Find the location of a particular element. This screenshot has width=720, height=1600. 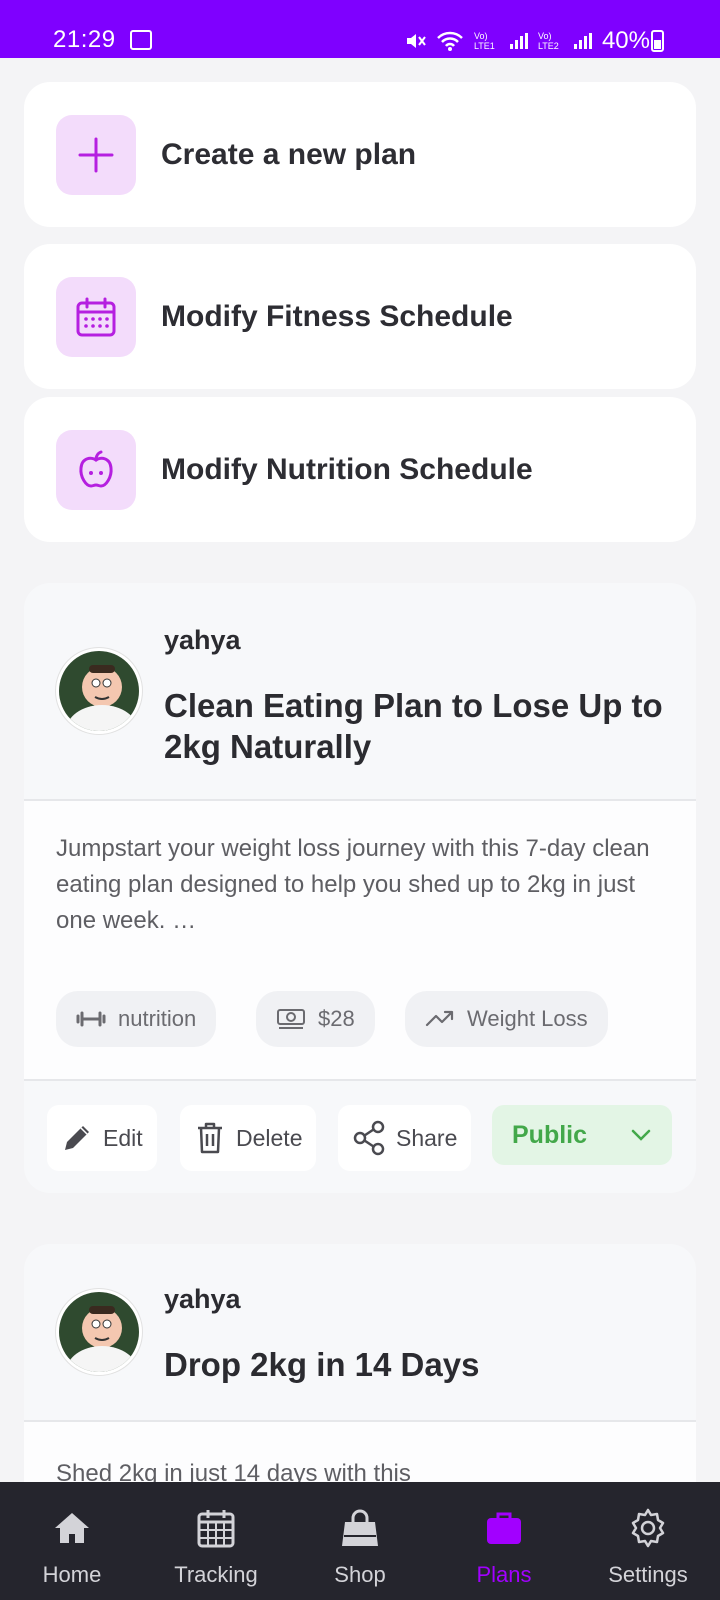

plus-icon is located at coordinates (96, 154).